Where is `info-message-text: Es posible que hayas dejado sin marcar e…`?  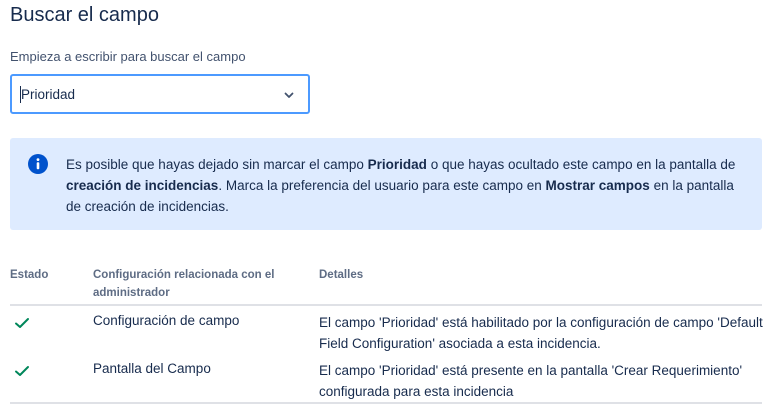
info-message-text: Es posible que hayas dejado sin marcar e… is located at coordinates (401, 185).